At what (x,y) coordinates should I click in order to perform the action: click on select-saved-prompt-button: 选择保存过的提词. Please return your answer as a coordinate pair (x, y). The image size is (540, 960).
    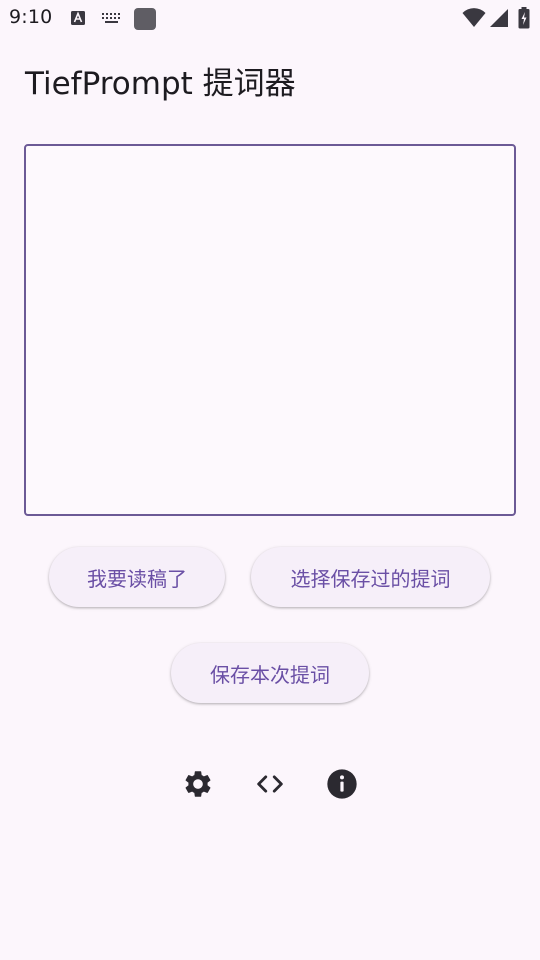
    Looking at the image, I should click on (370, 577).